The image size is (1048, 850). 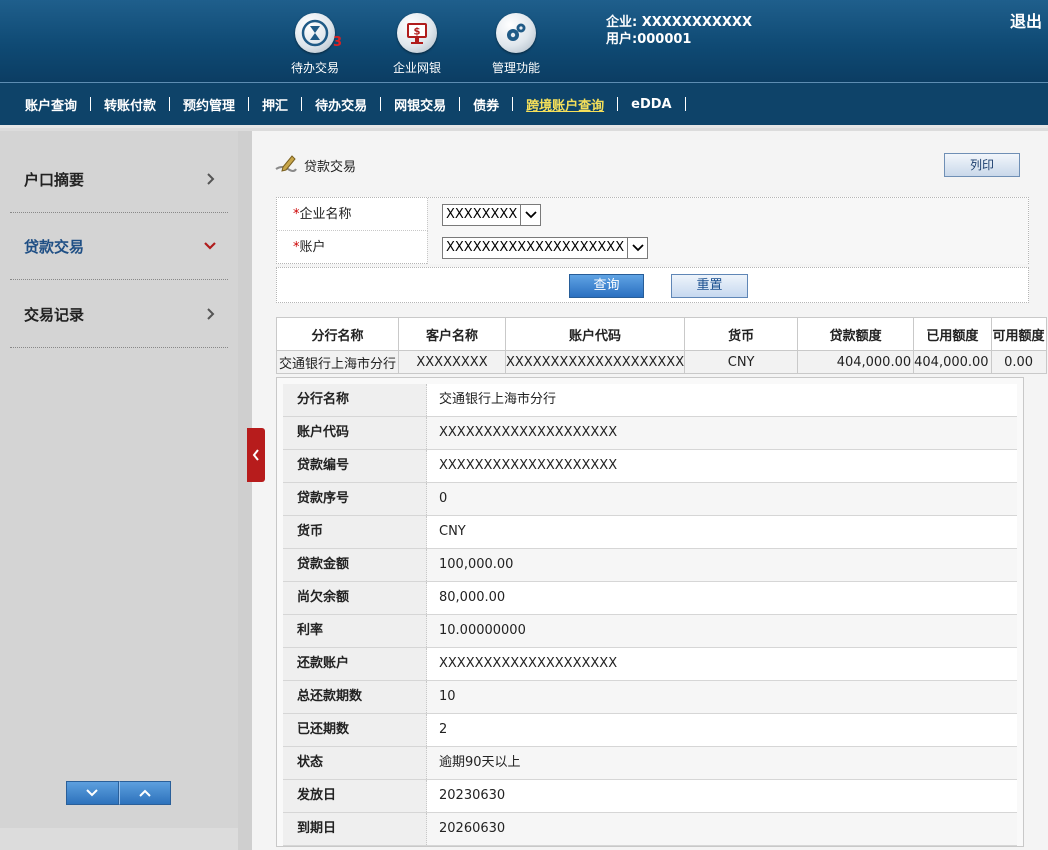 I want to click on nav-bill-negotiation: 押汇, so click(x=275, y=104).